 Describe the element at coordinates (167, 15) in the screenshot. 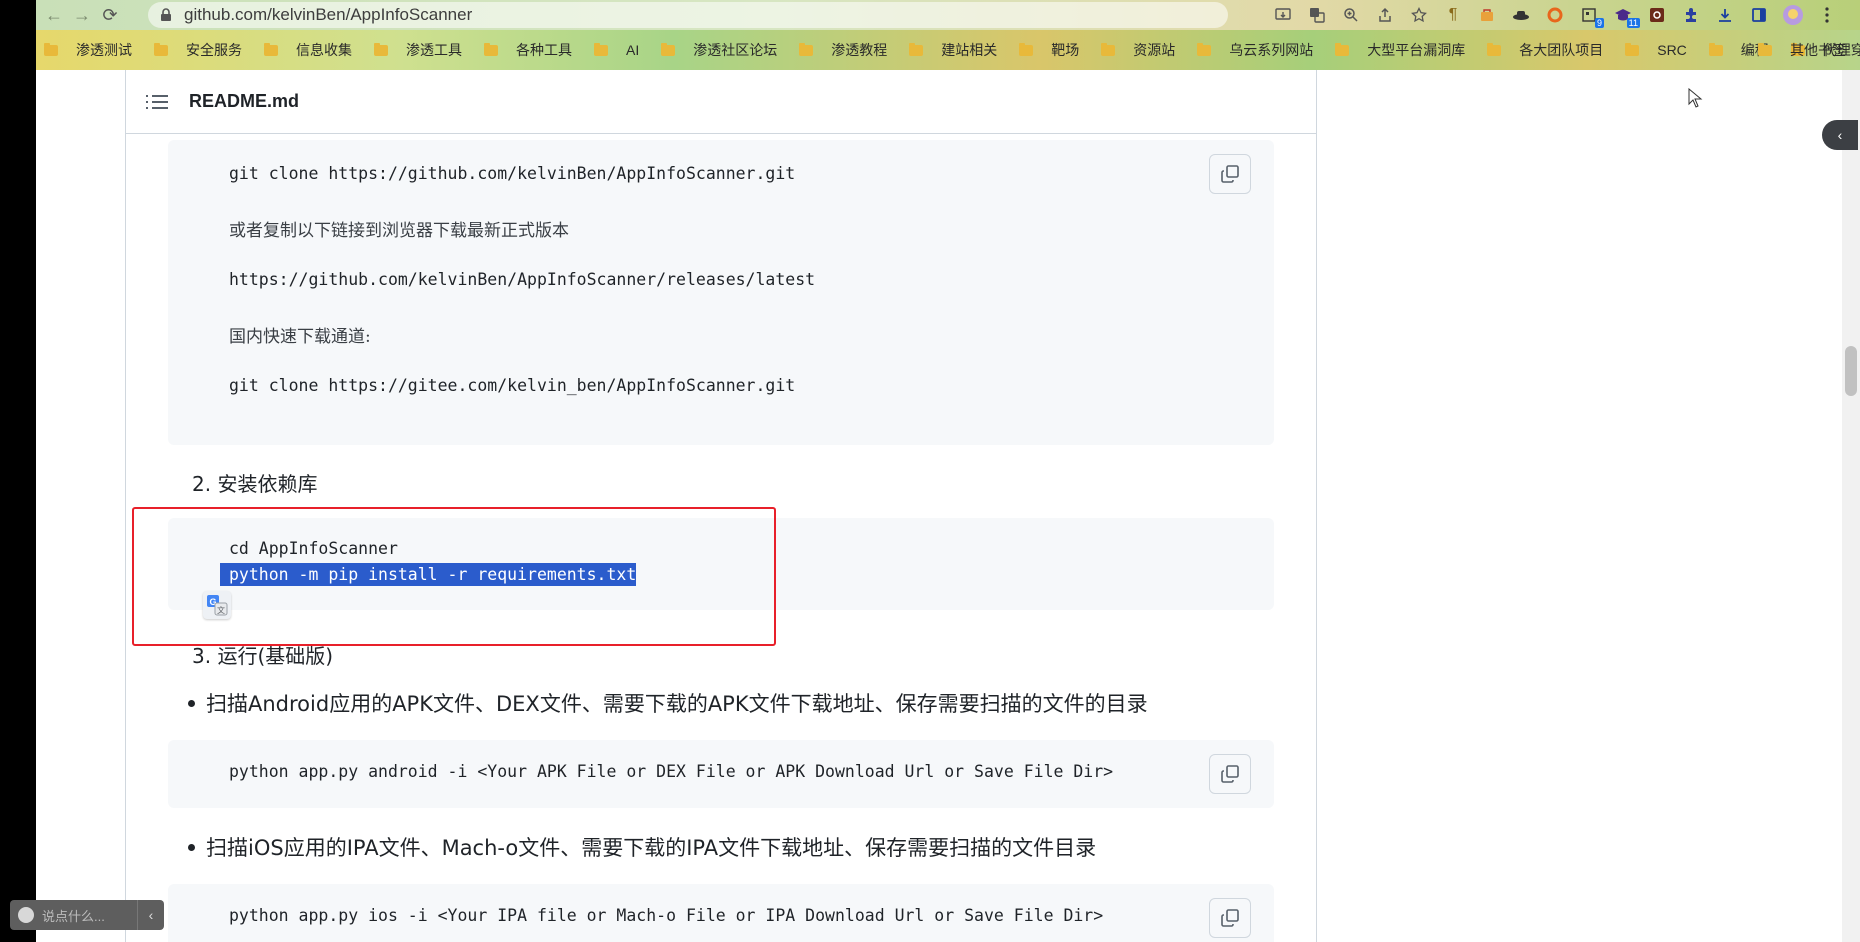

I see `lock-icon` at that location.